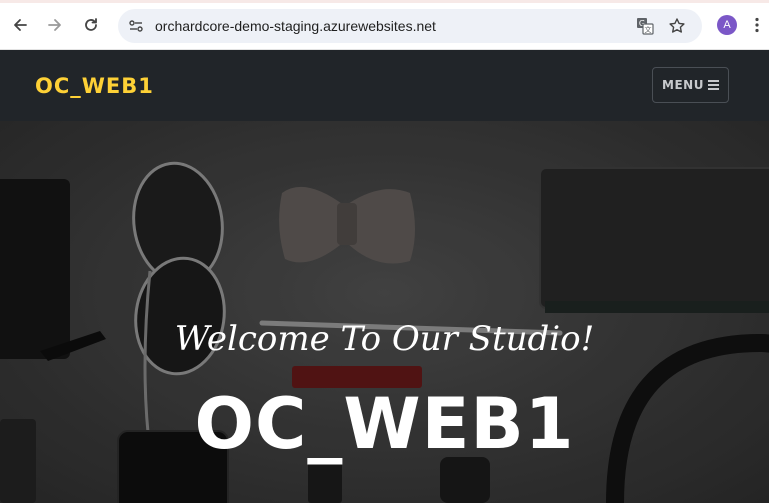 The image size is (769, 503). What do you see at coordinates (677, 26) in the screenshot?
I see `bookmark-star-icon` at bounding box center [677, 26].